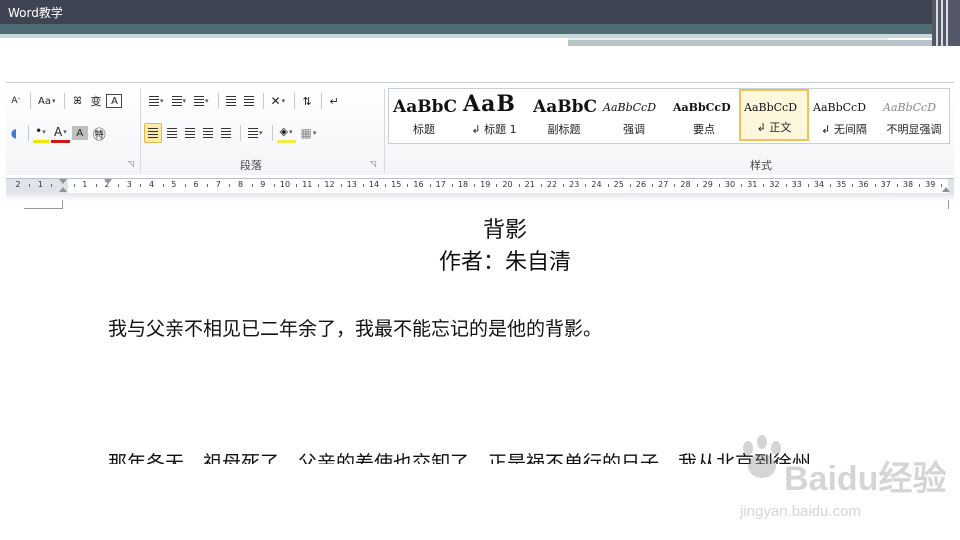 This screenshot has height=540, width=960. What do you see at coordinates (41, 133) in the screenshot?
I see `highlight-color-button: ꔷ` at bounding box center [41, 133].